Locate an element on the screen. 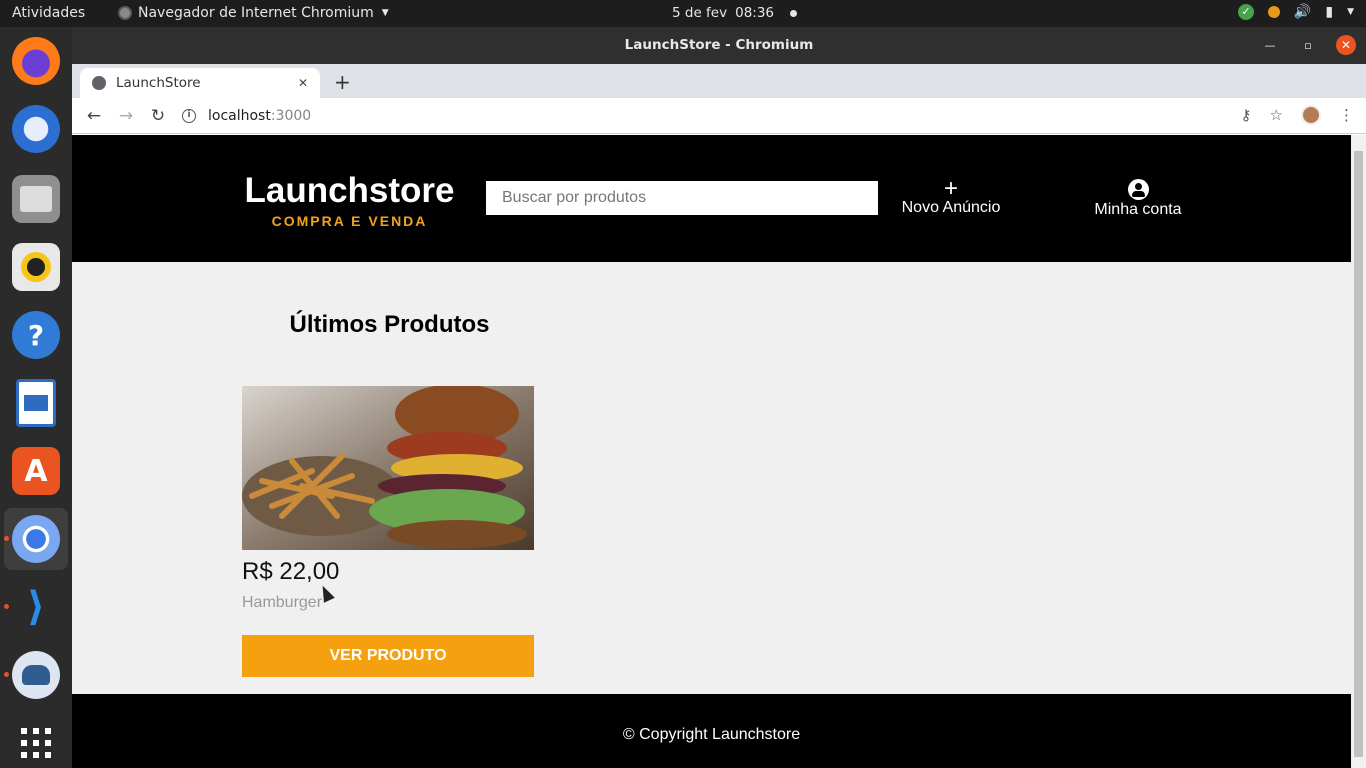 This screenshot has height=768, width=1366. app-grid-icon is located at coordinates (36, 743).